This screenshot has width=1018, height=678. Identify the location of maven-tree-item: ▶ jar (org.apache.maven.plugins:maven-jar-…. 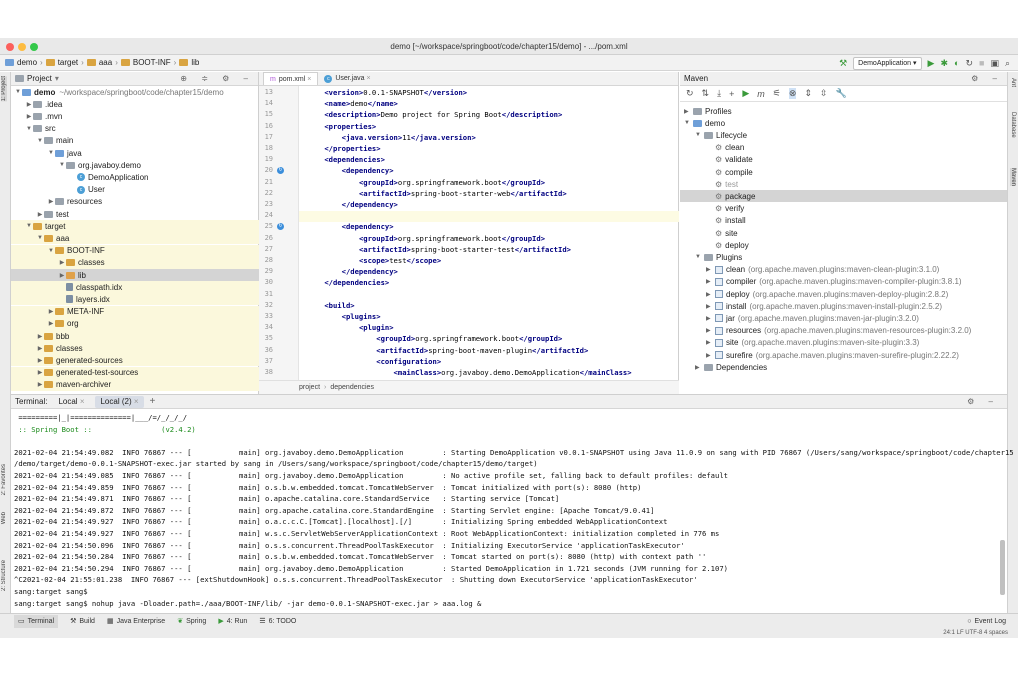
(843, 318).